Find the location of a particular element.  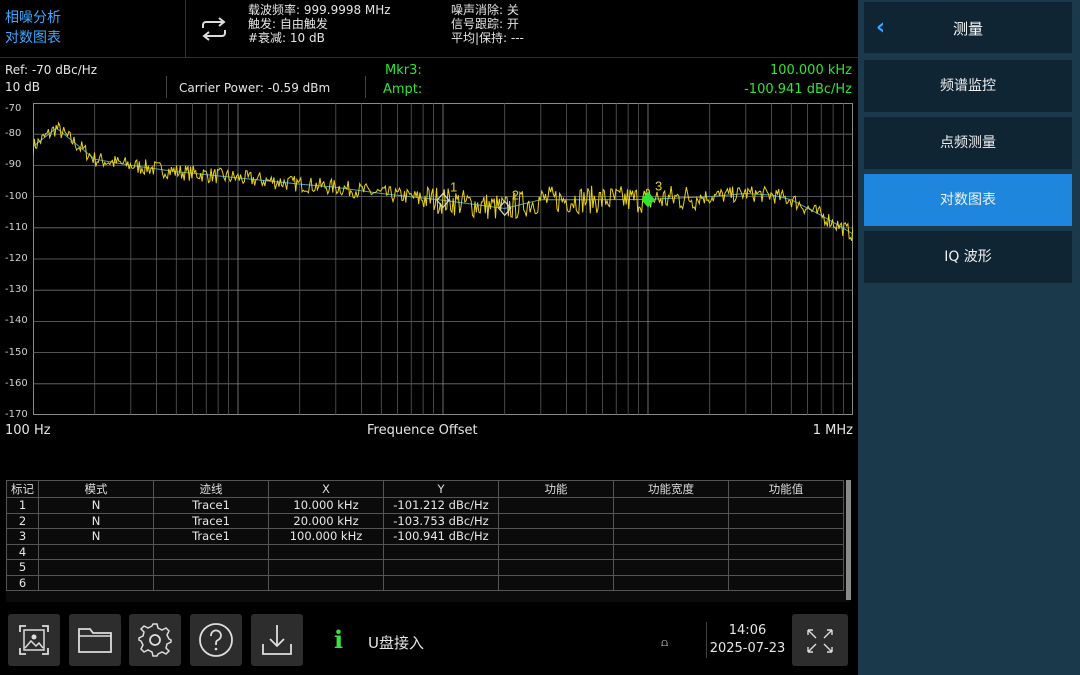

settings-button is located at coordinates (155, 640).